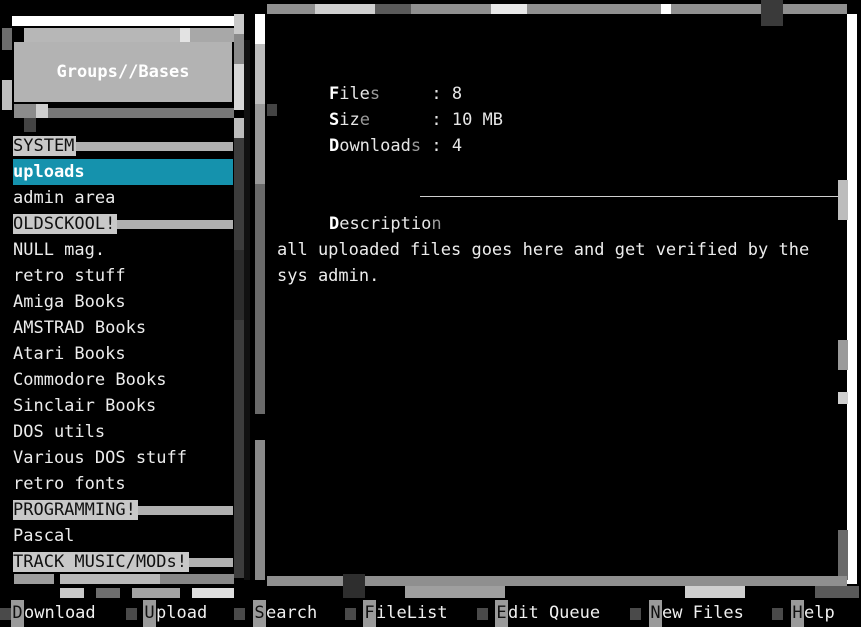 Image resolution: width=861 pixels, height=627 pixels. Describe the element at coordinates (239, 358) in the screenshot. I see `frame-right-edge` at that location.